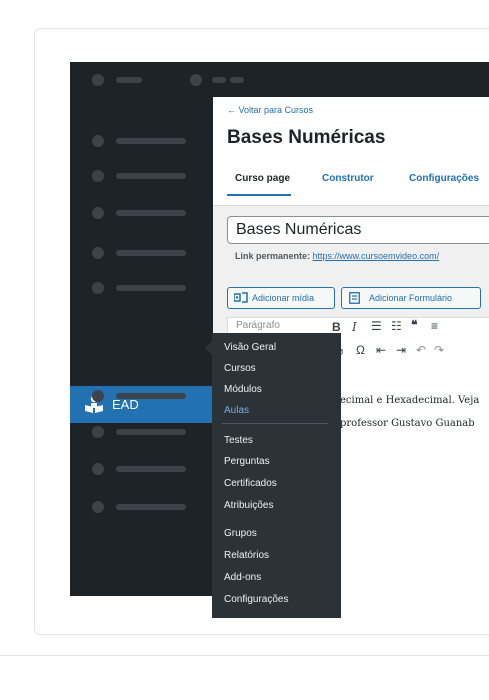  Describe the element at coordinates (250, 483) in the screenshot. I see `submenu-item-certificados: Certificados` at that location.